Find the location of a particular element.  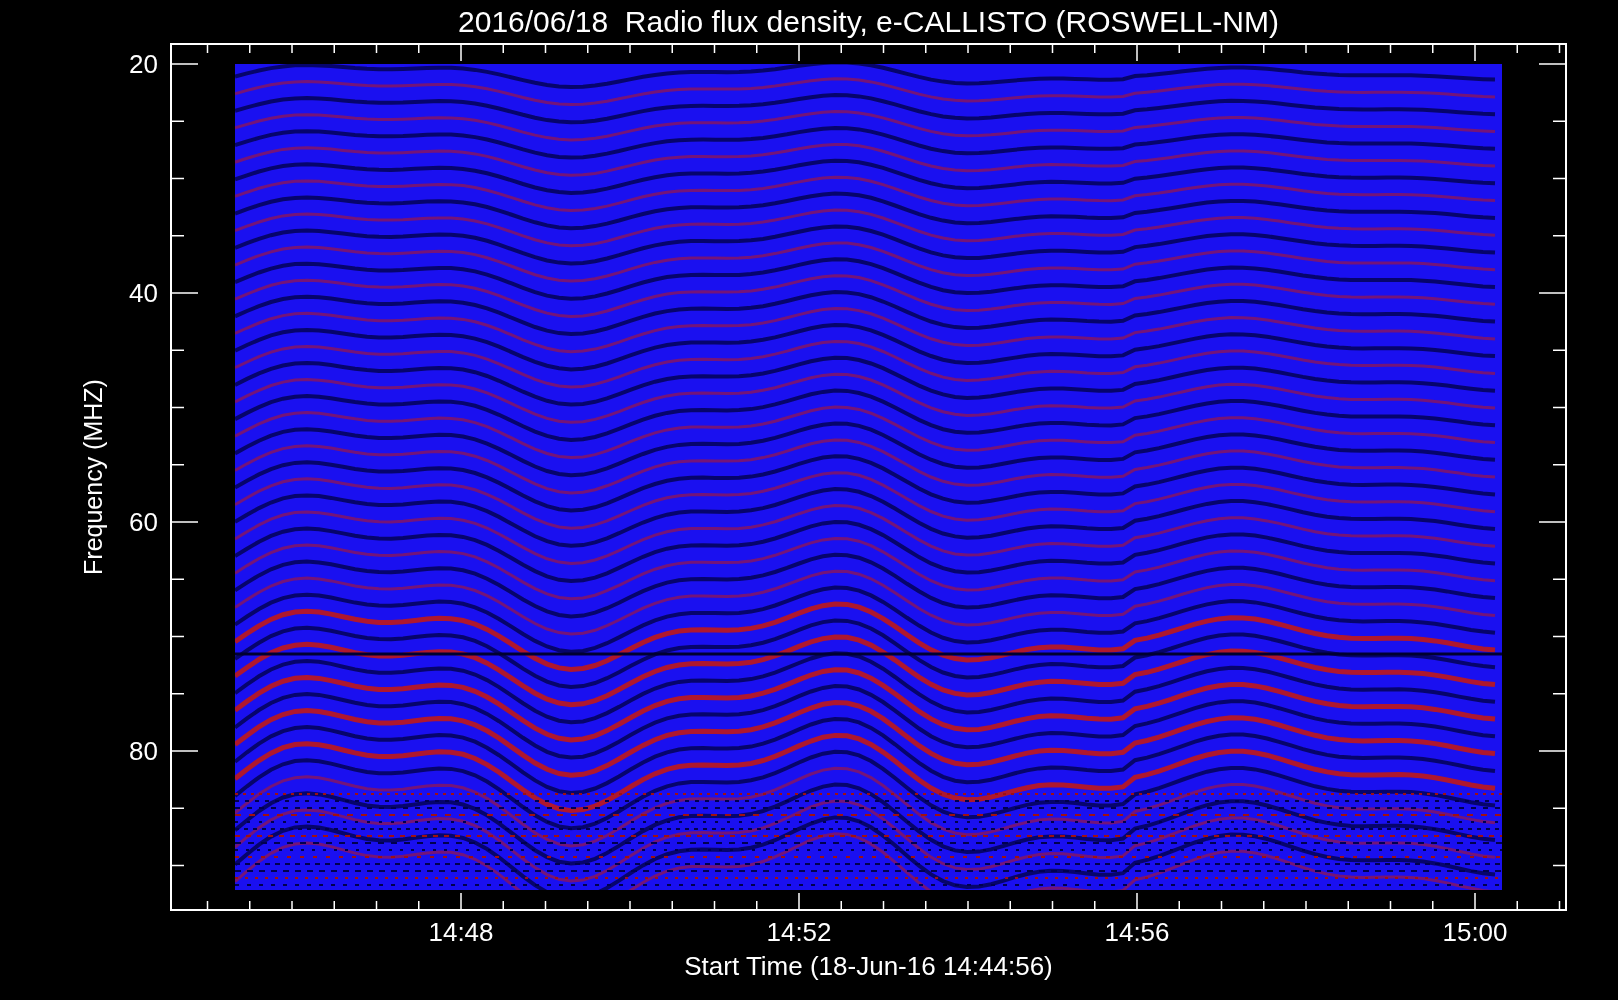

x-axis-label: Start Time (18-Jun-16 14:44:56) is located at coordinates (868, 967).